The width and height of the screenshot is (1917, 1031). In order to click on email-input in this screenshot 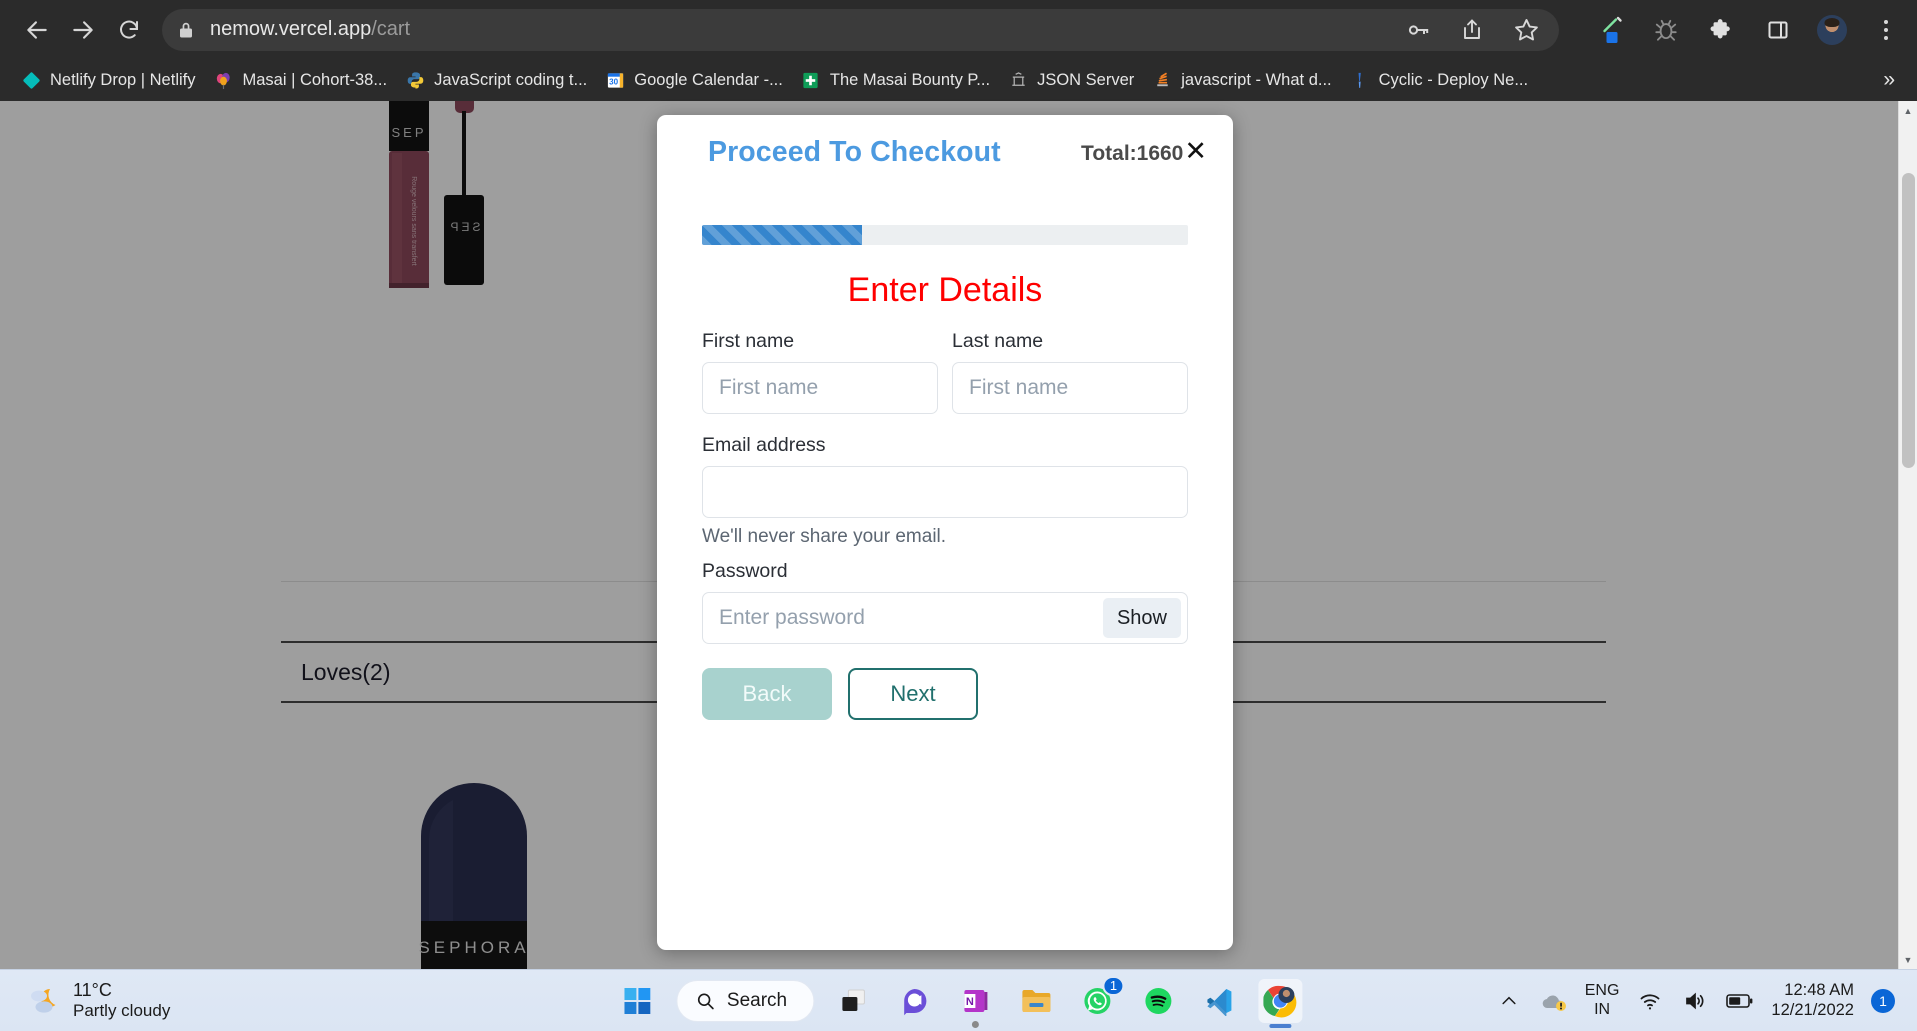, I will do `click(945, 492)`.